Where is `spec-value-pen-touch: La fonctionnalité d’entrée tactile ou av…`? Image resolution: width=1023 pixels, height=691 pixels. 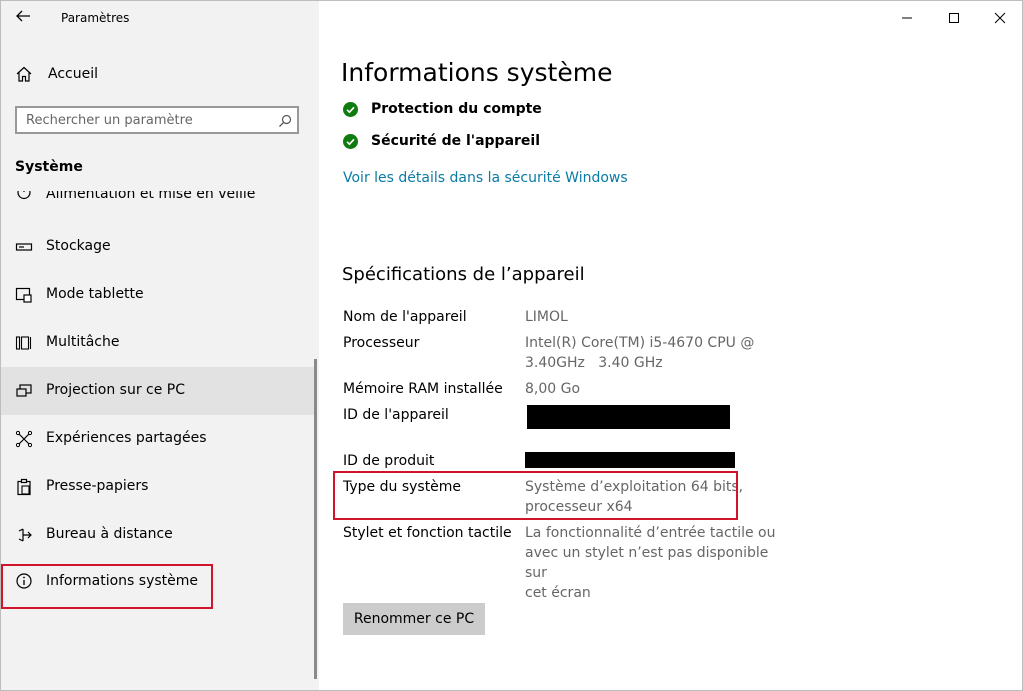
spec-value-pen-touch: La fonctionnalité d’entrée tactile ou av… is located at coordinates (653, 563).